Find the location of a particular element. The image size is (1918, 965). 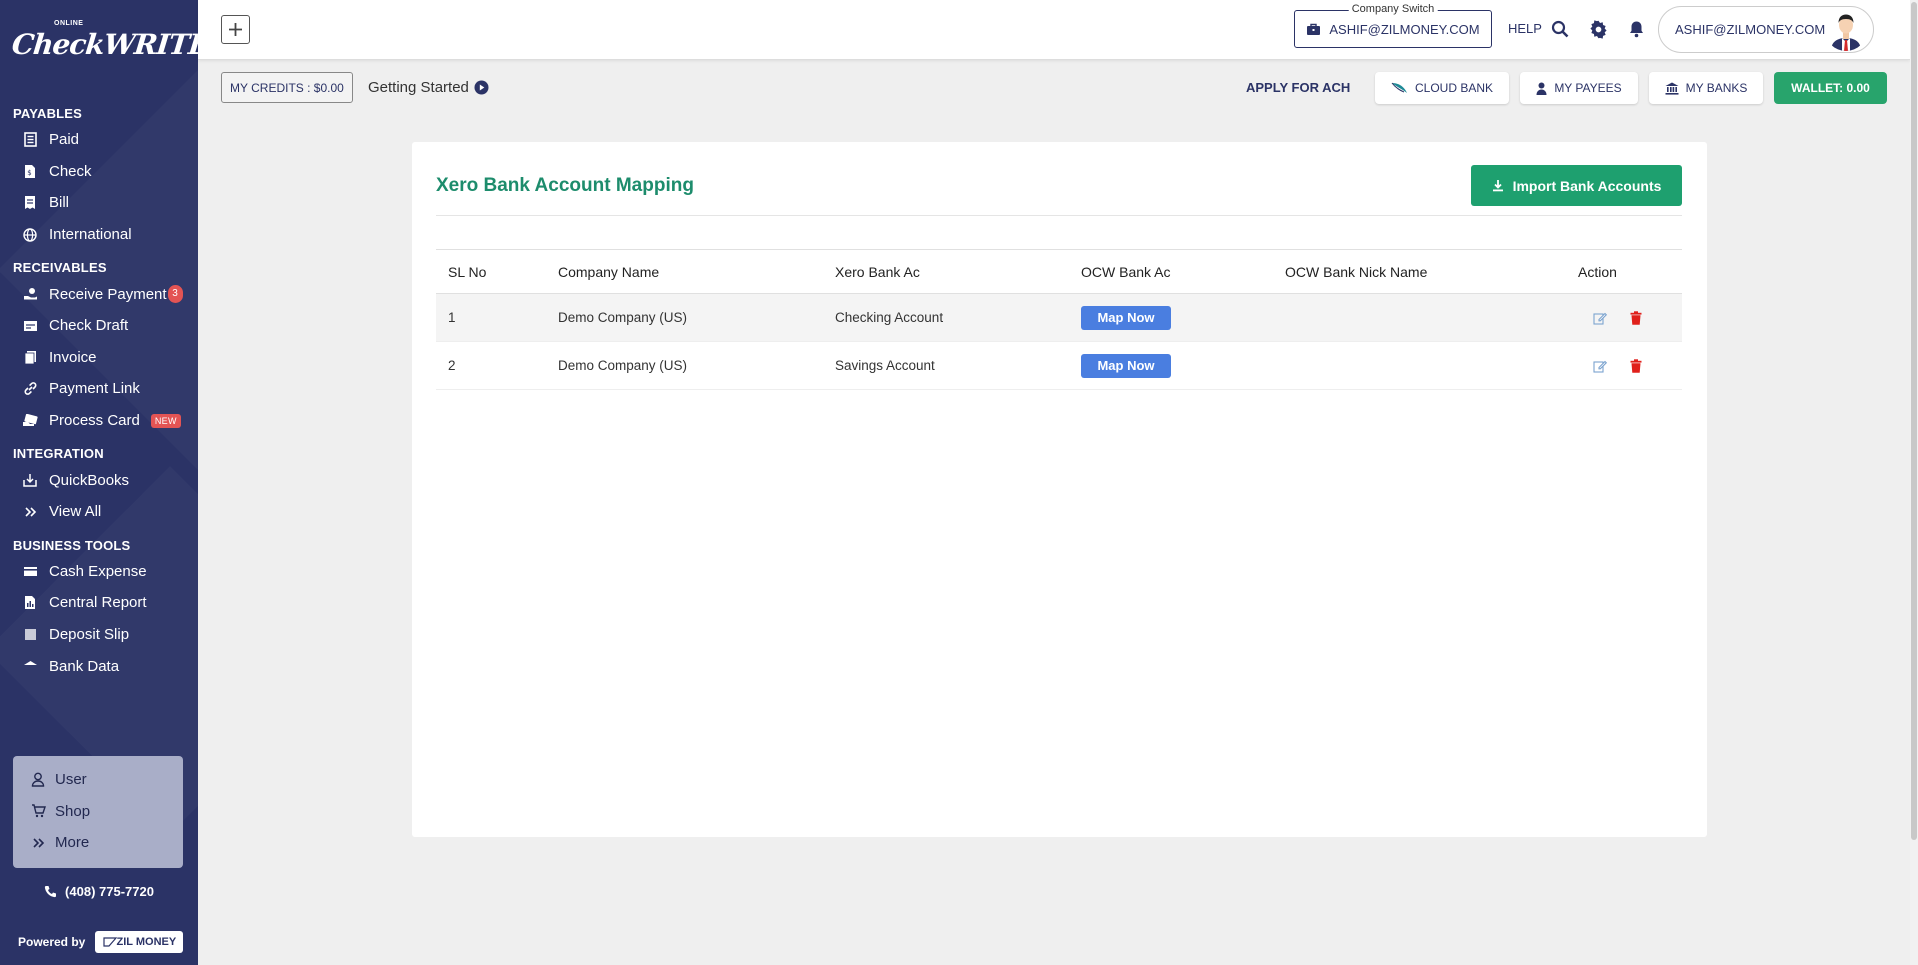

my-banks-button: MY BANKS is located at coordinates (1706, 88).